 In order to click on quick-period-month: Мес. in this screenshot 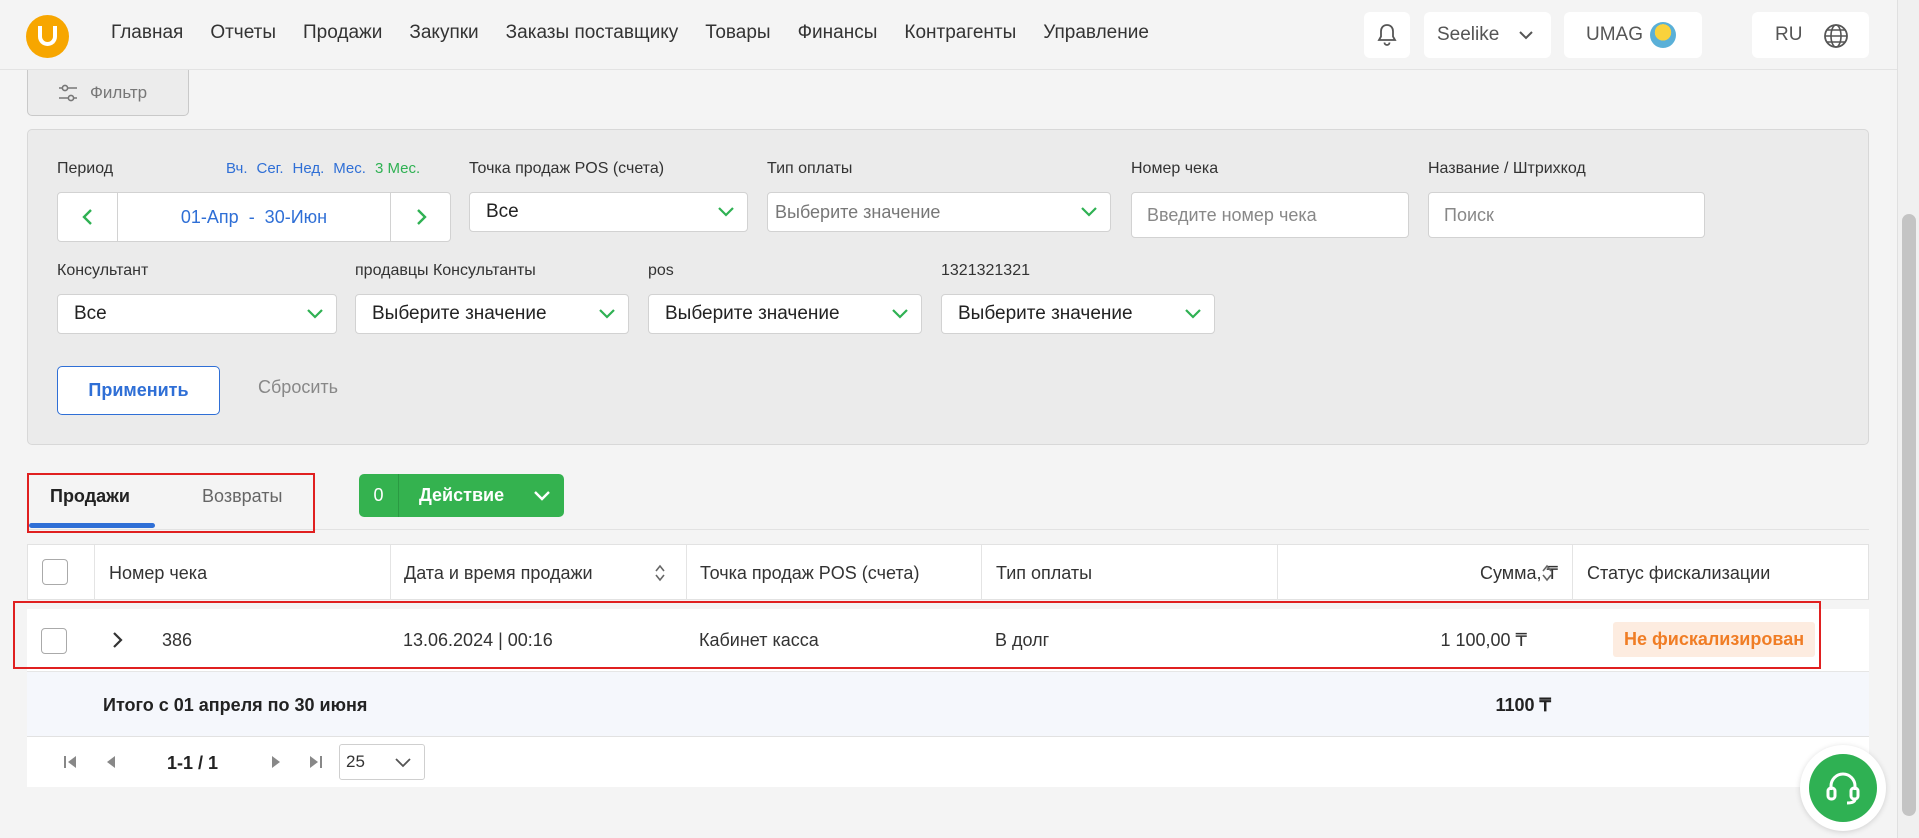, I will do `click(349, 168)`.